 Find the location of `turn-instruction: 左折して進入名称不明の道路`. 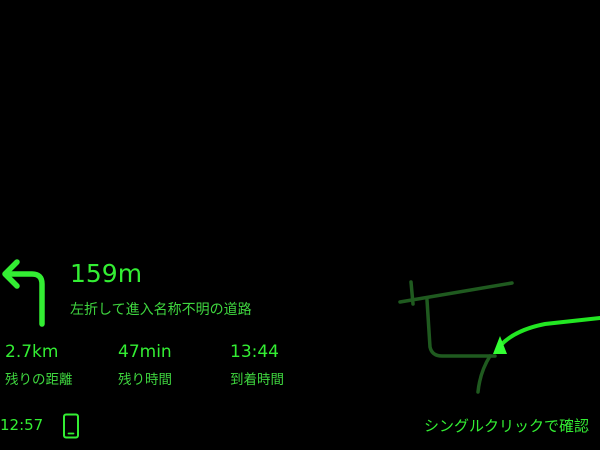

turn-instruction: 左折して進入名称不明の道路 is located at coordinates (161, 310).